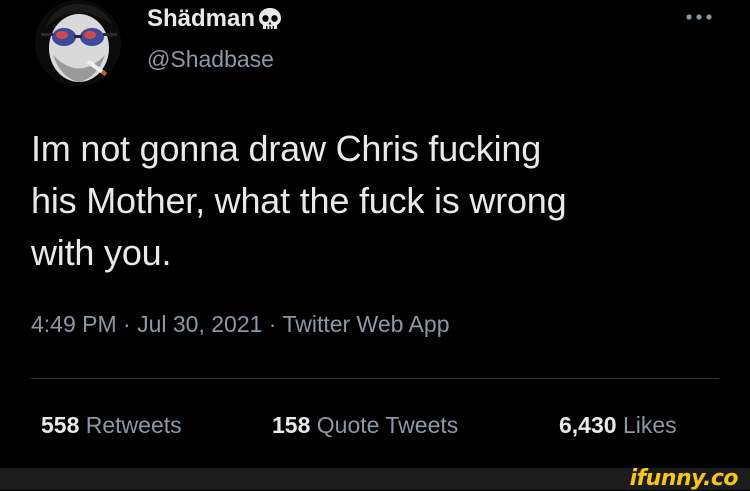  I want to click on display-name: Shädman, so click(215, 19).